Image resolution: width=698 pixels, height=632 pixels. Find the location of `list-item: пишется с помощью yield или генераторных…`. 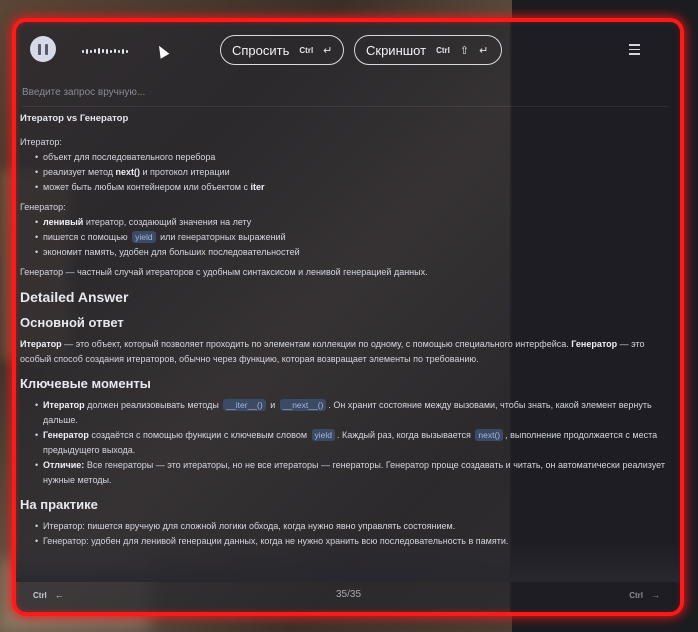

list-item: пишется с помощью yield или генераторных… is located at coordinates (352, 237).